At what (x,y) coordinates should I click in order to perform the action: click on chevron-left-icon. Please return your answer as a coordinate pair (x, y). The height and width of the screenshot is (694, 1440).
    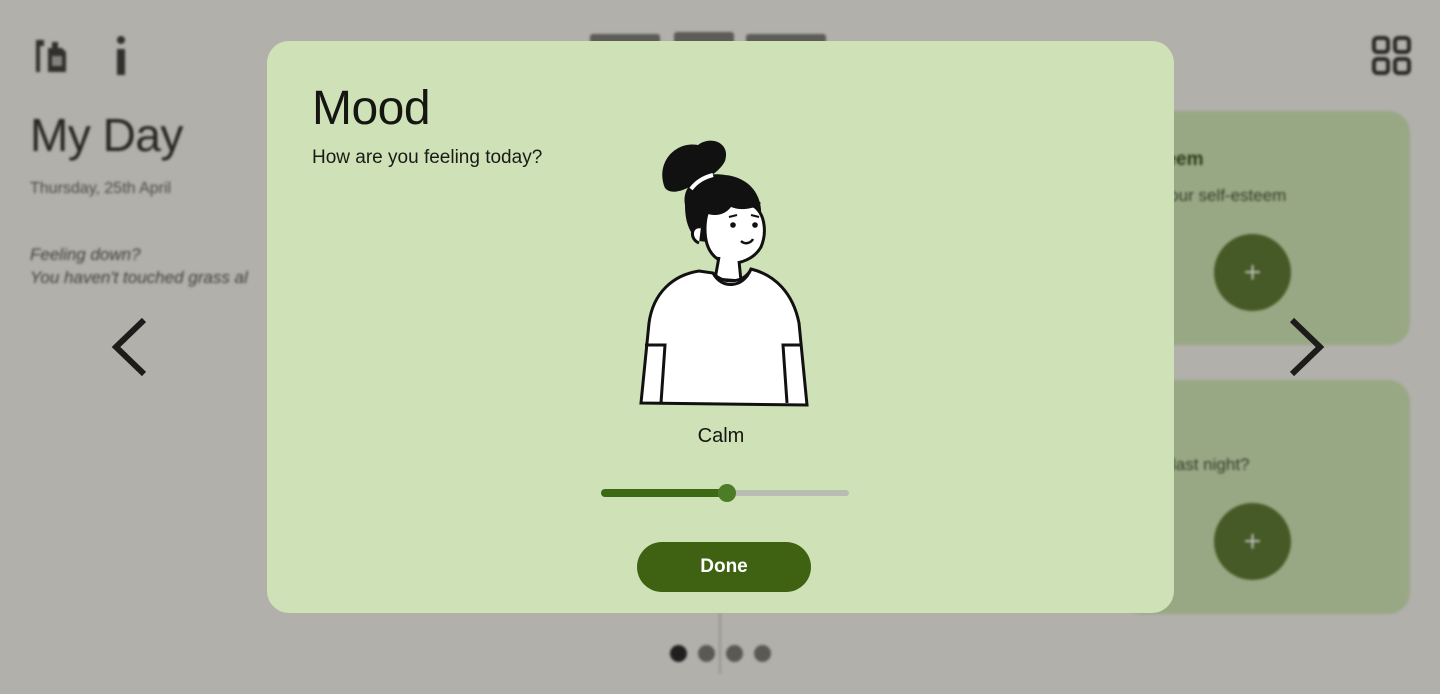
    Looking at the image, I should click on (131, 349).